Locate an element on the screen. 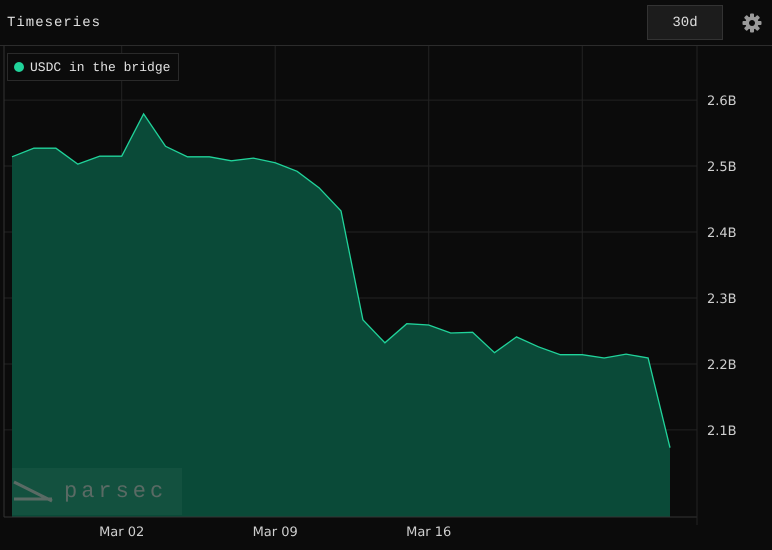  range-button: 30d is located at coordinates (685, 22).